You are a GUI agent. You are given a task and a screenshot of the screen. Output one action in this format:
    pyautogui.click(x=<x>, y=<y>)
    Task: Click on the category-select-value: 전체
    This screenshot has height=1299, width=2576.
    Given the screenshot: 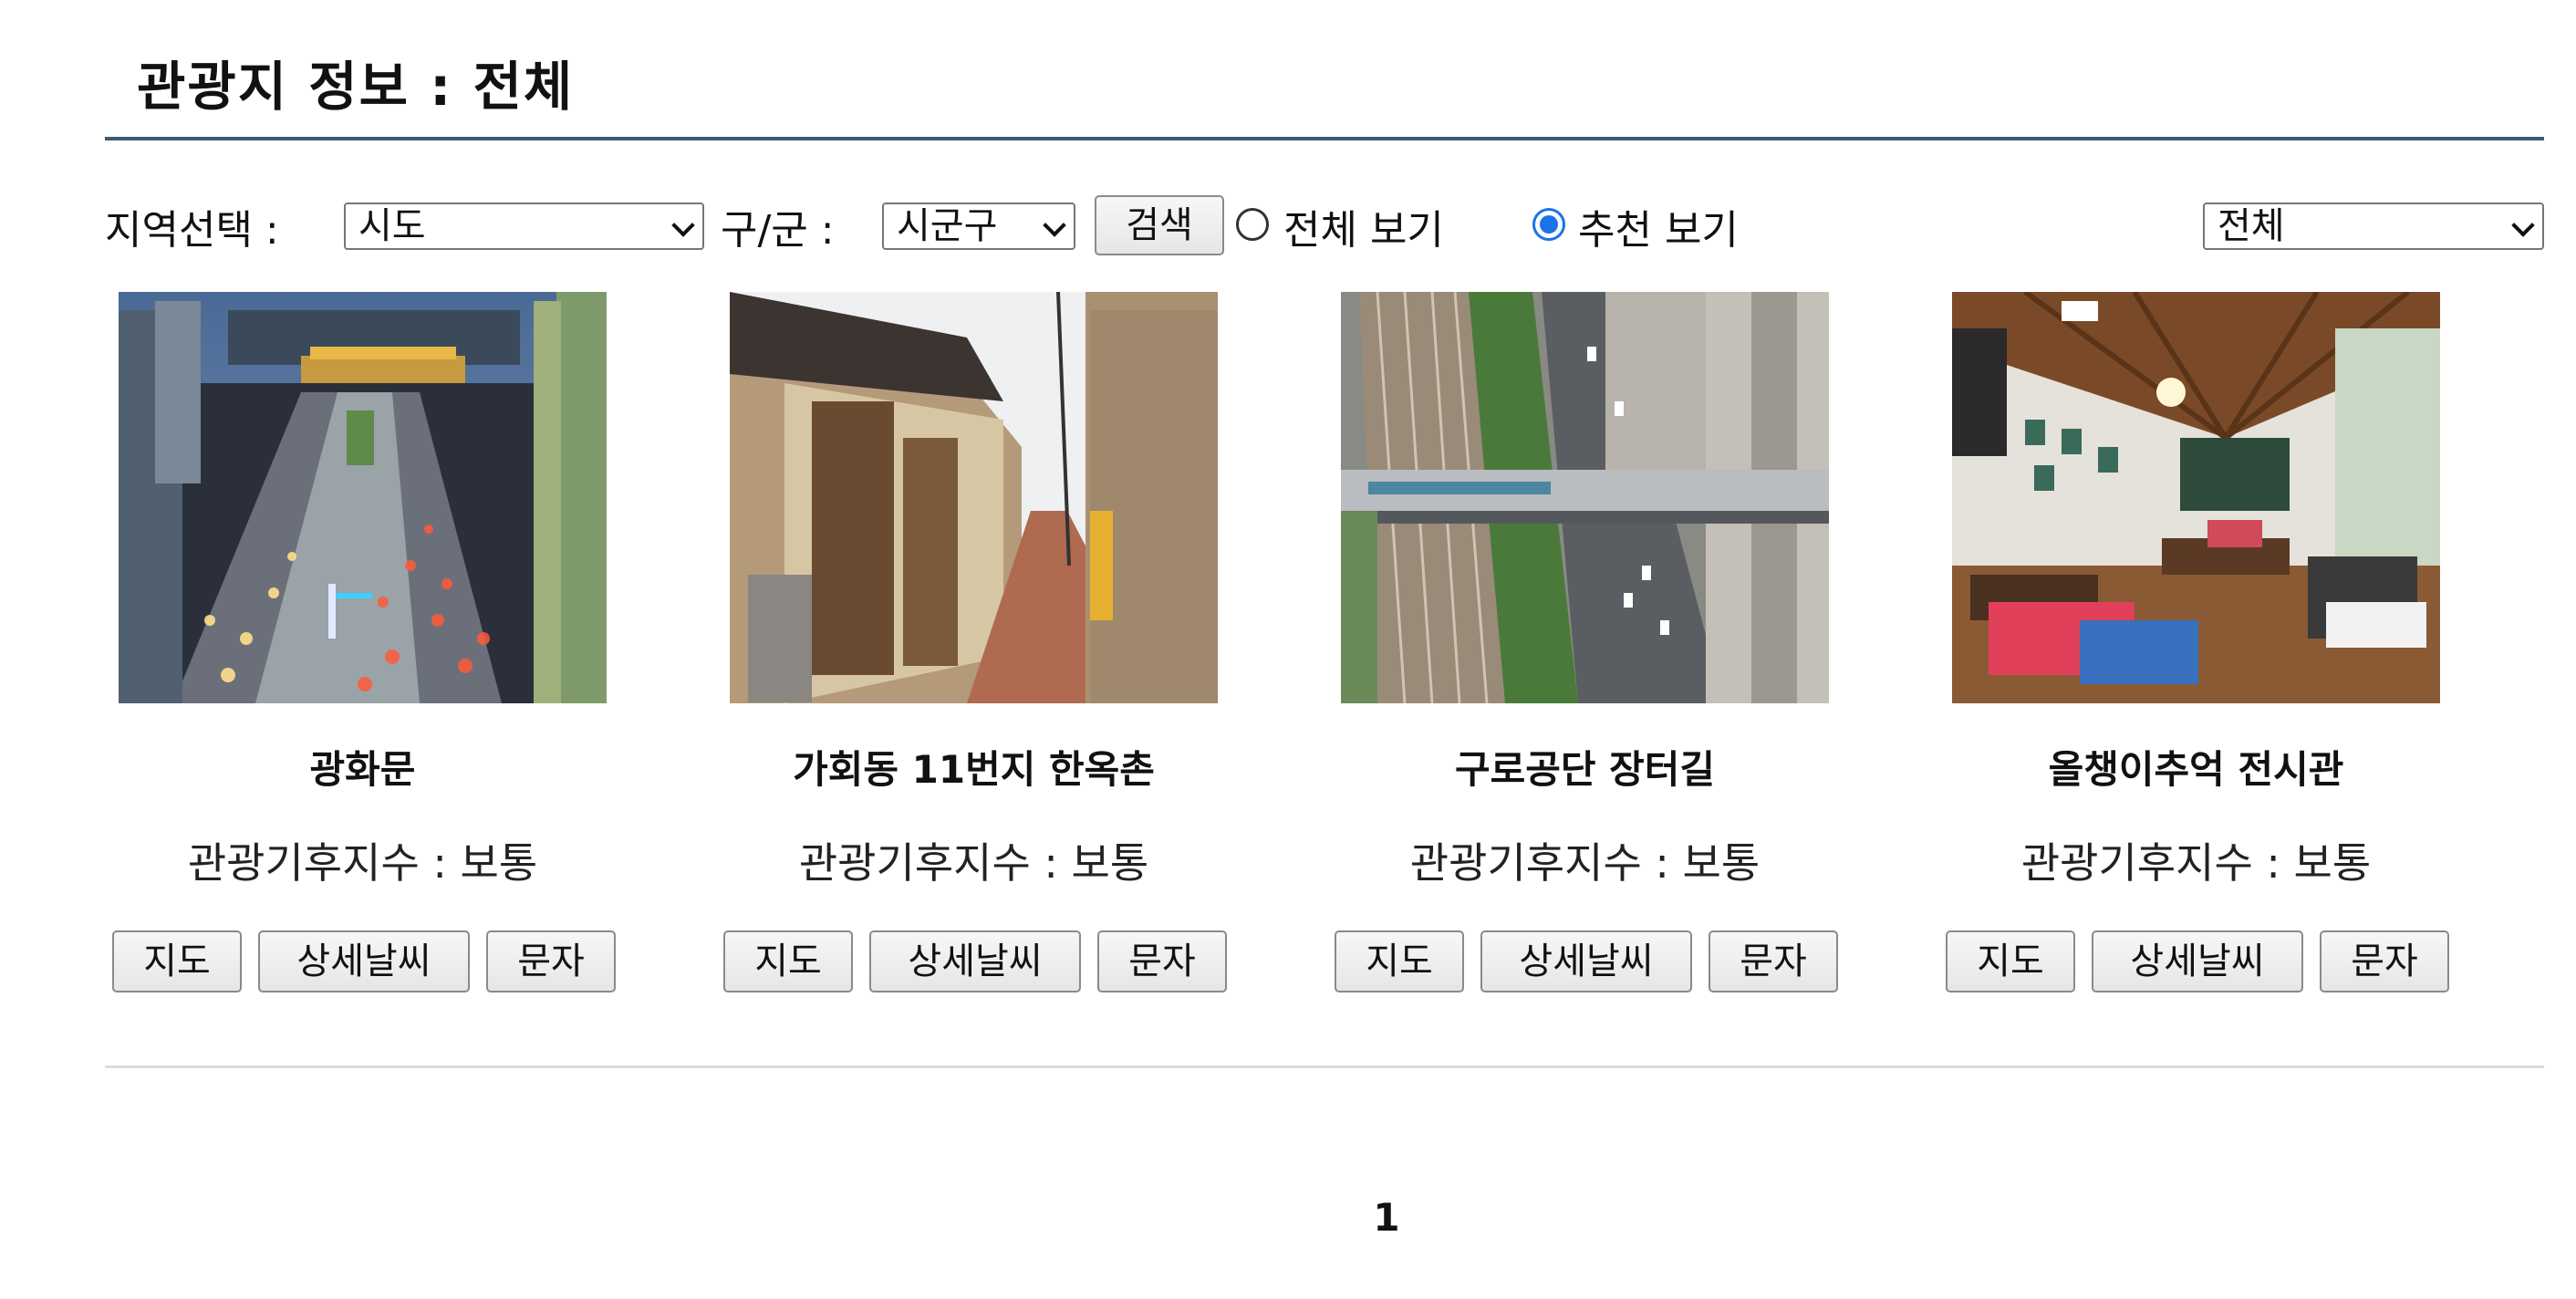 What is the action you would take?
    pyautogui.click(x=2251, y=226)
    